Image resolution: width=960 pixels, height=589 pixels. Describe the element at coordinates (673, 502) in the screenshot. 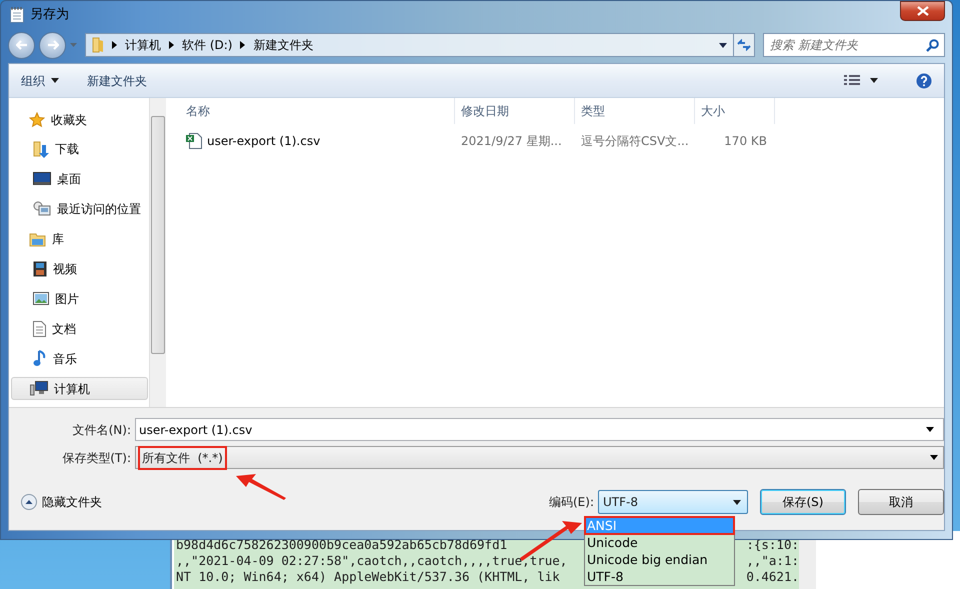

I see `encoding-select: UTF-8` at that location.